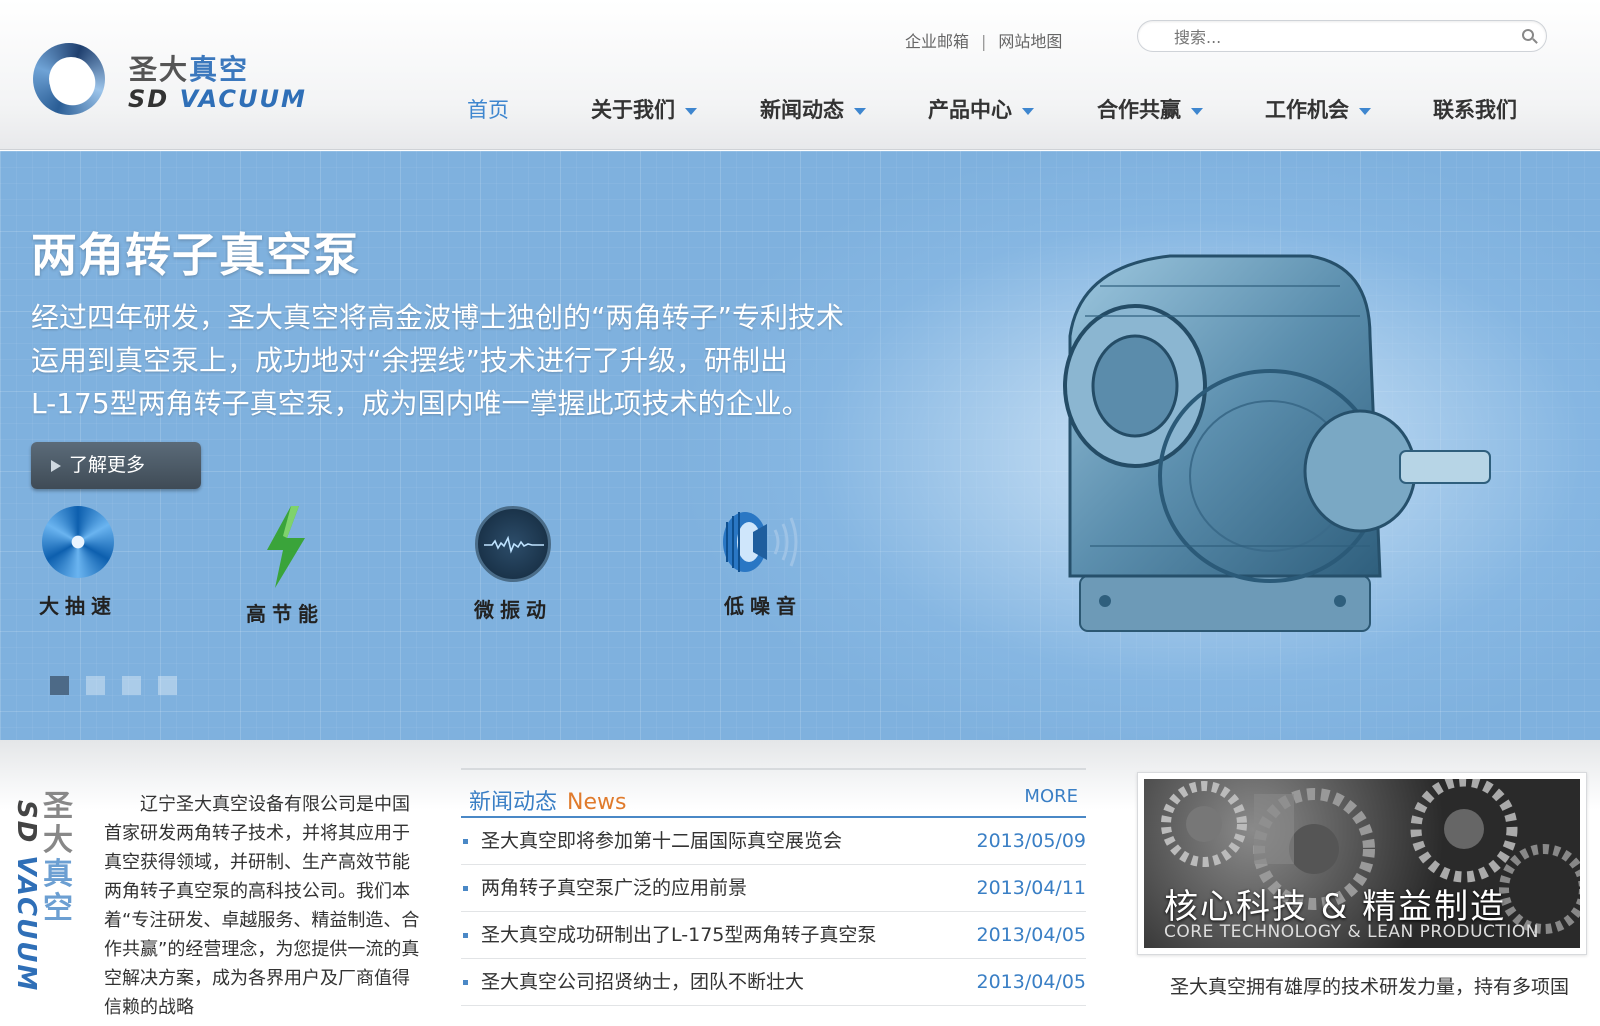 The height and width of the screenshot is (1026, 1600). What do you see at coordinates (189, 69) in the screenshot?
I see `logo-chinese-name: 圣大真空` at bounding box center [189, 69].